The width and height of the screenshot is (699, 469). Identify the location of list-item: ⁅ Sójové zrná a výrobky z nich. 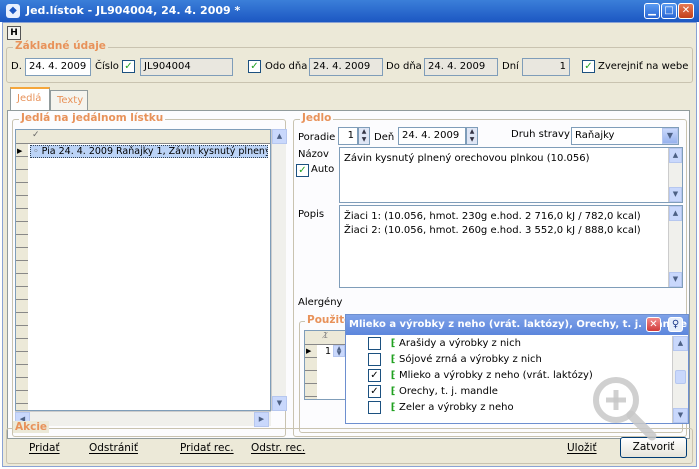
(518, 360).